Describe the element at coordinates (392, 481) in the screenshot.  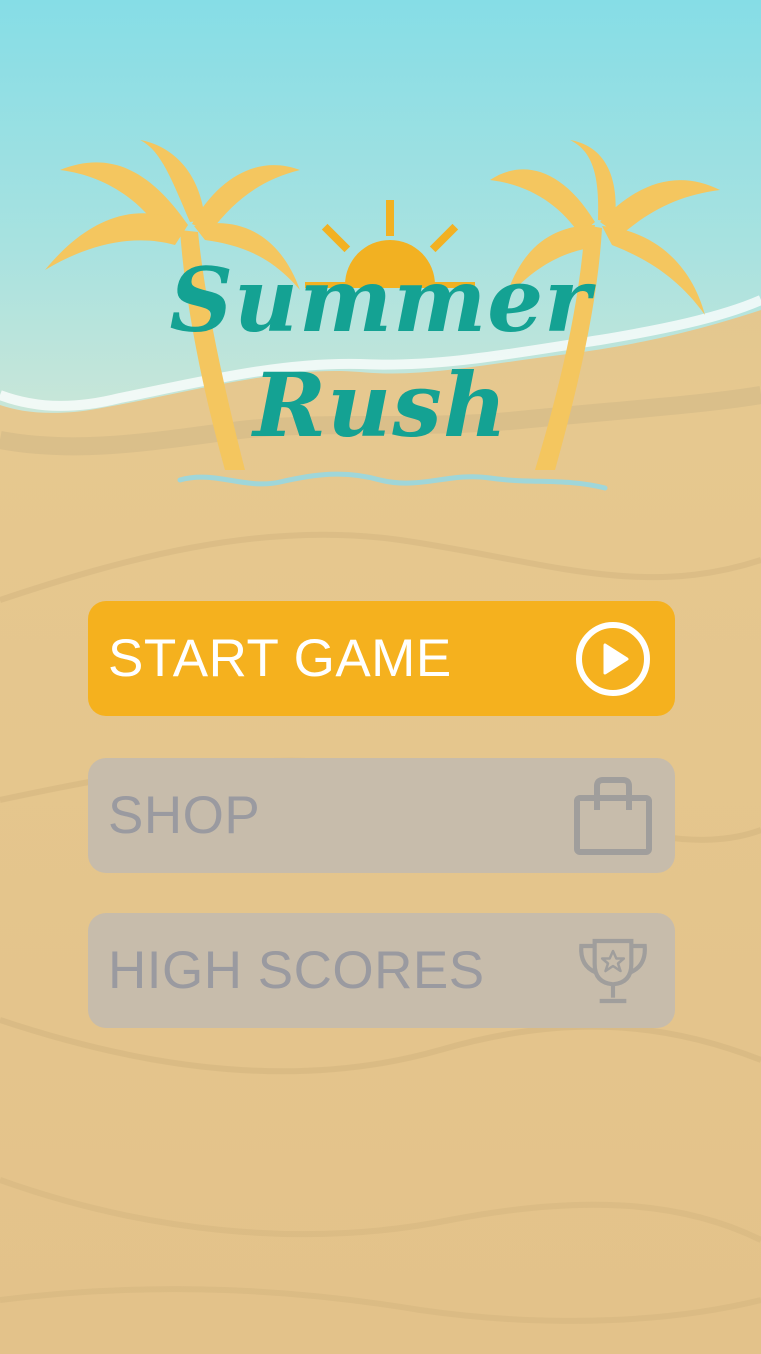
I see `wave-icon` at that location.